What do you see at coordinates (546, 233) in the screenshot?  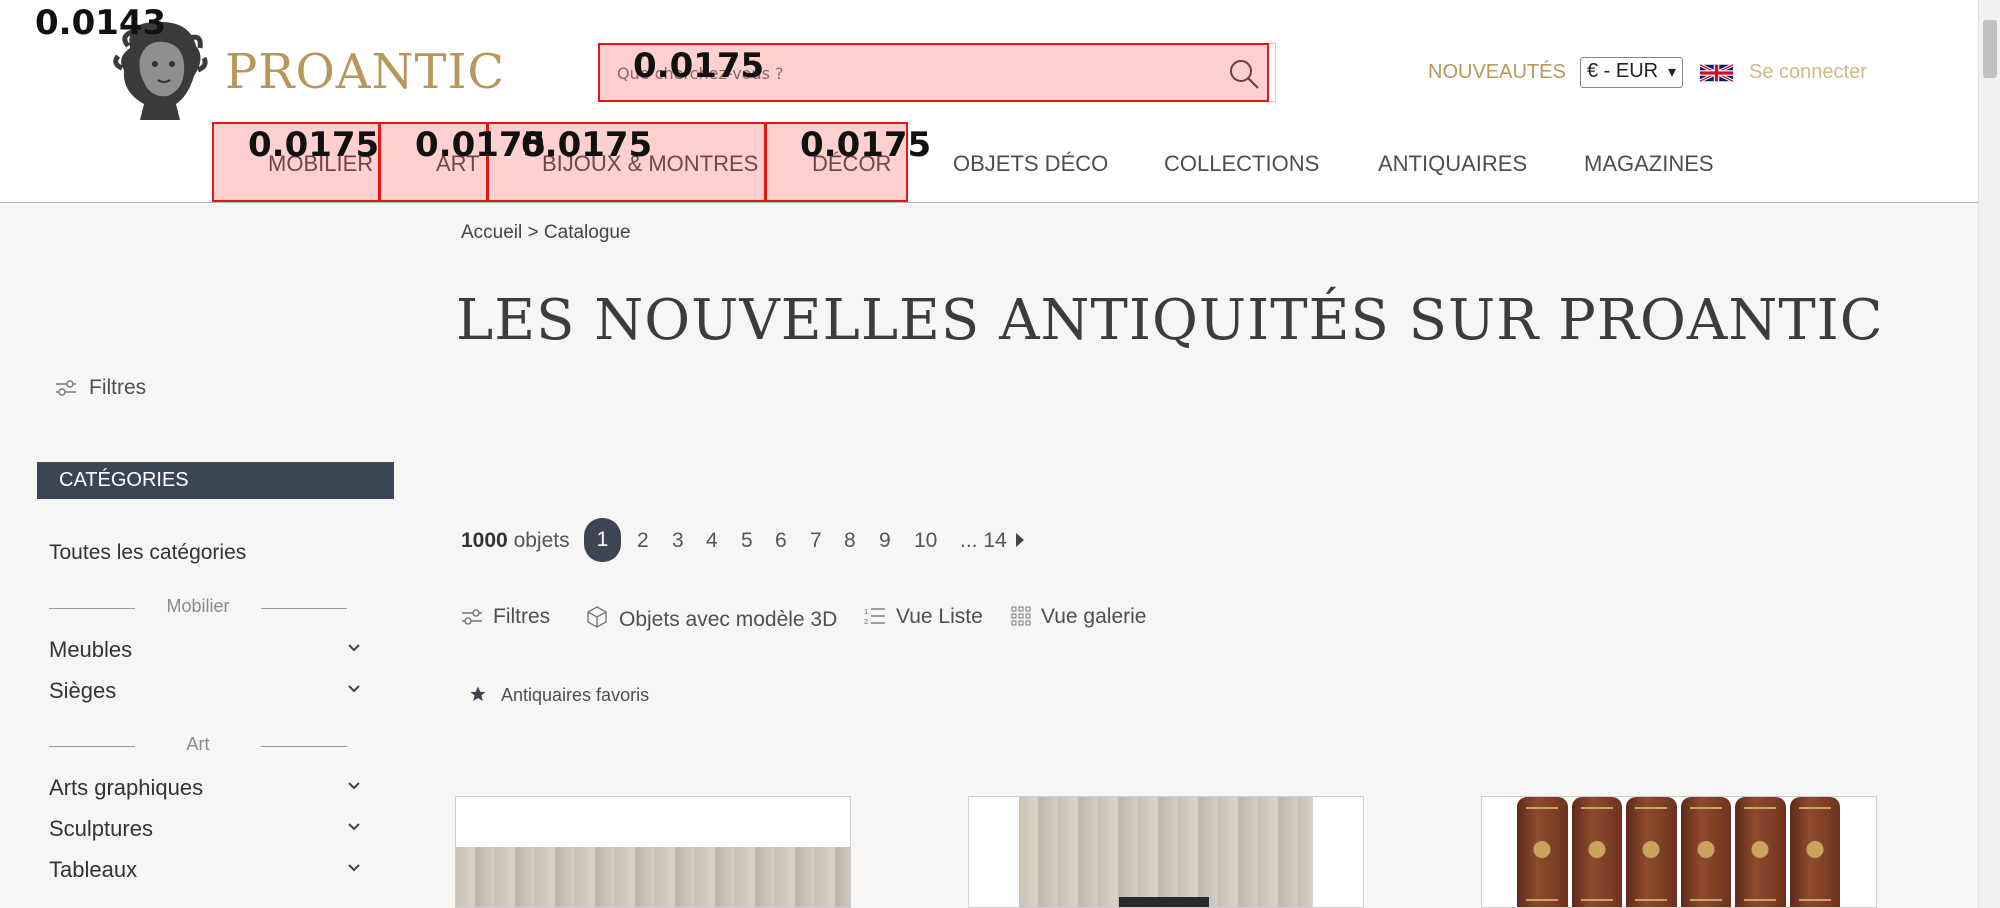 I see `breadcrumb: Accueil > Catalogue` at bounding box center [546, 233].